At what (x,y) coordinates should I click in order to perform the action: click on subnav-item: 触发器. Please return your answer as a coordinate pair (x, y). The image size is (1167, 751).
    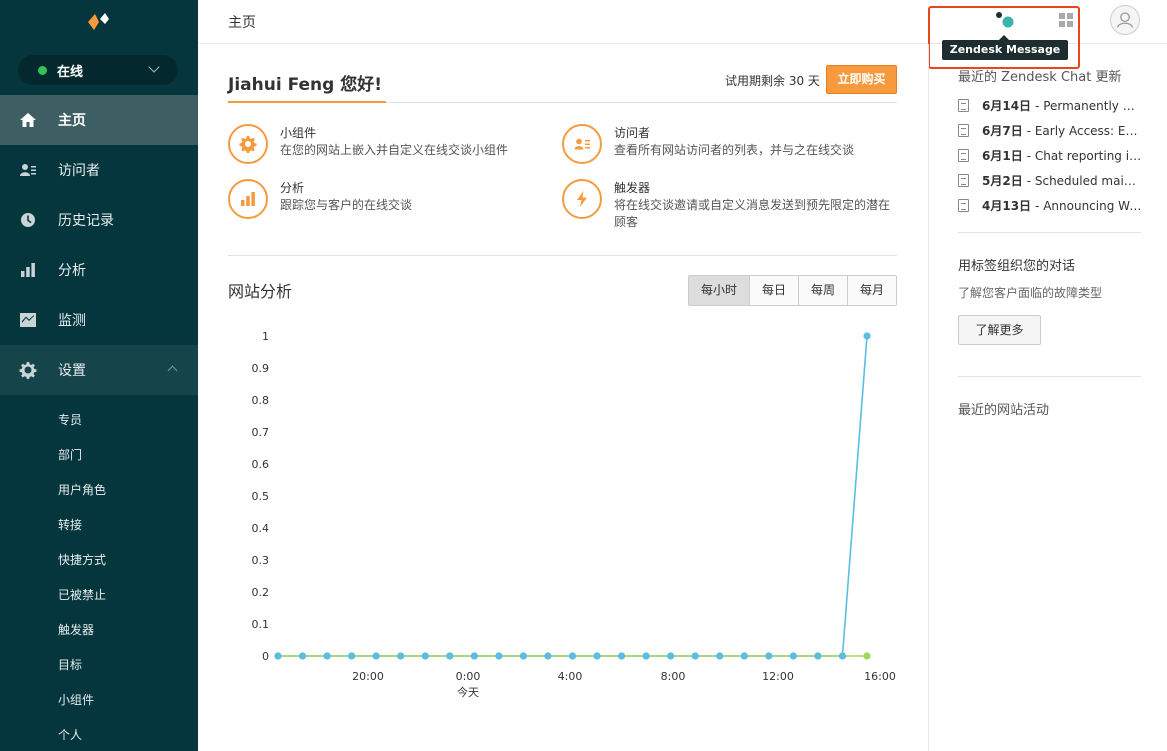
    Looking at the image, I should click on (99, 630).